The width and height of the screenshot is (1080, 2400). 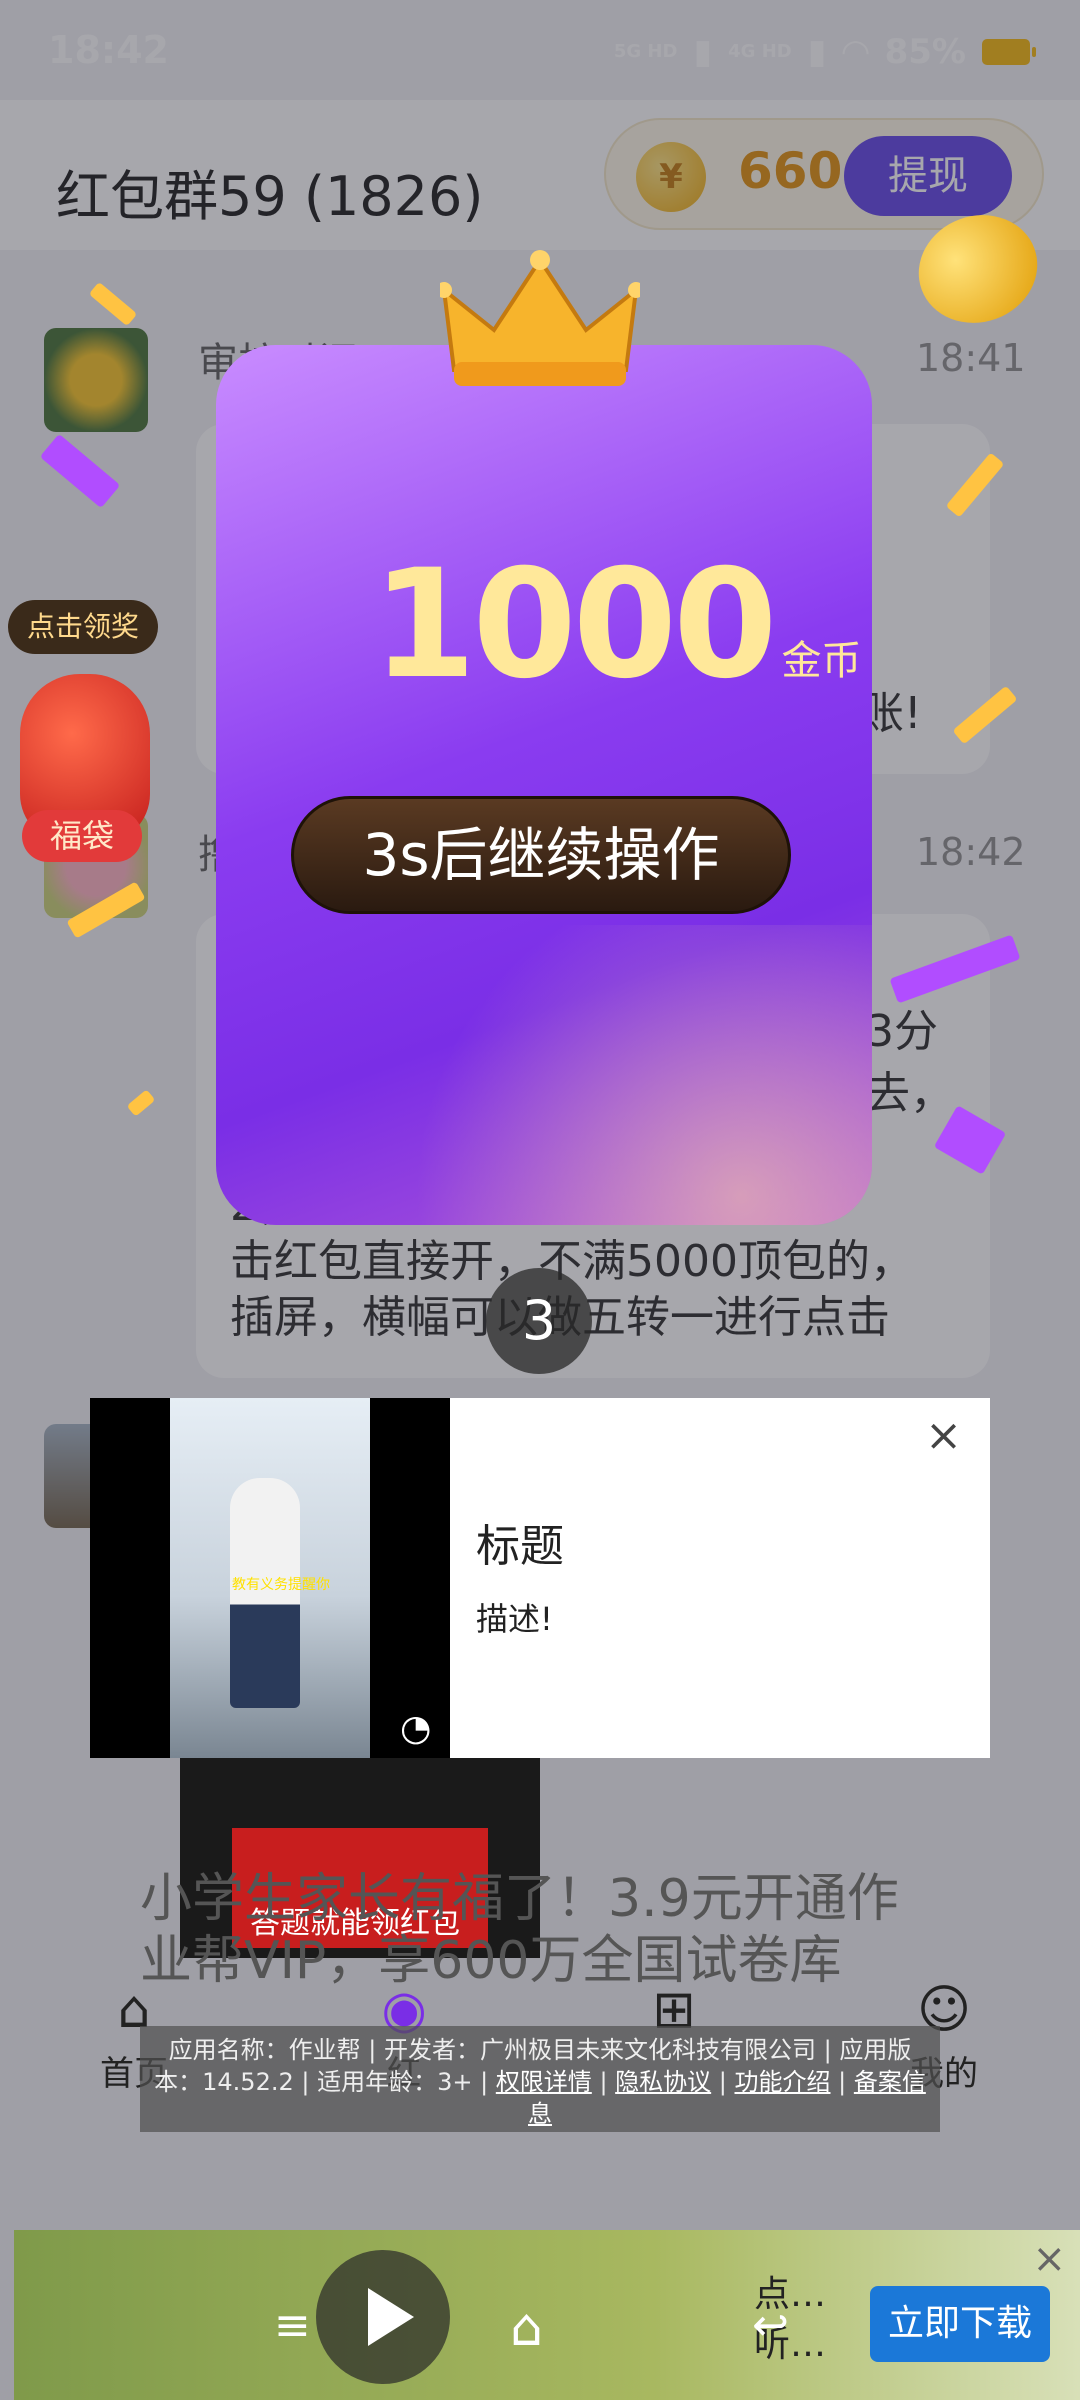 I want to click on play-button, so click(x=383, y=2317).